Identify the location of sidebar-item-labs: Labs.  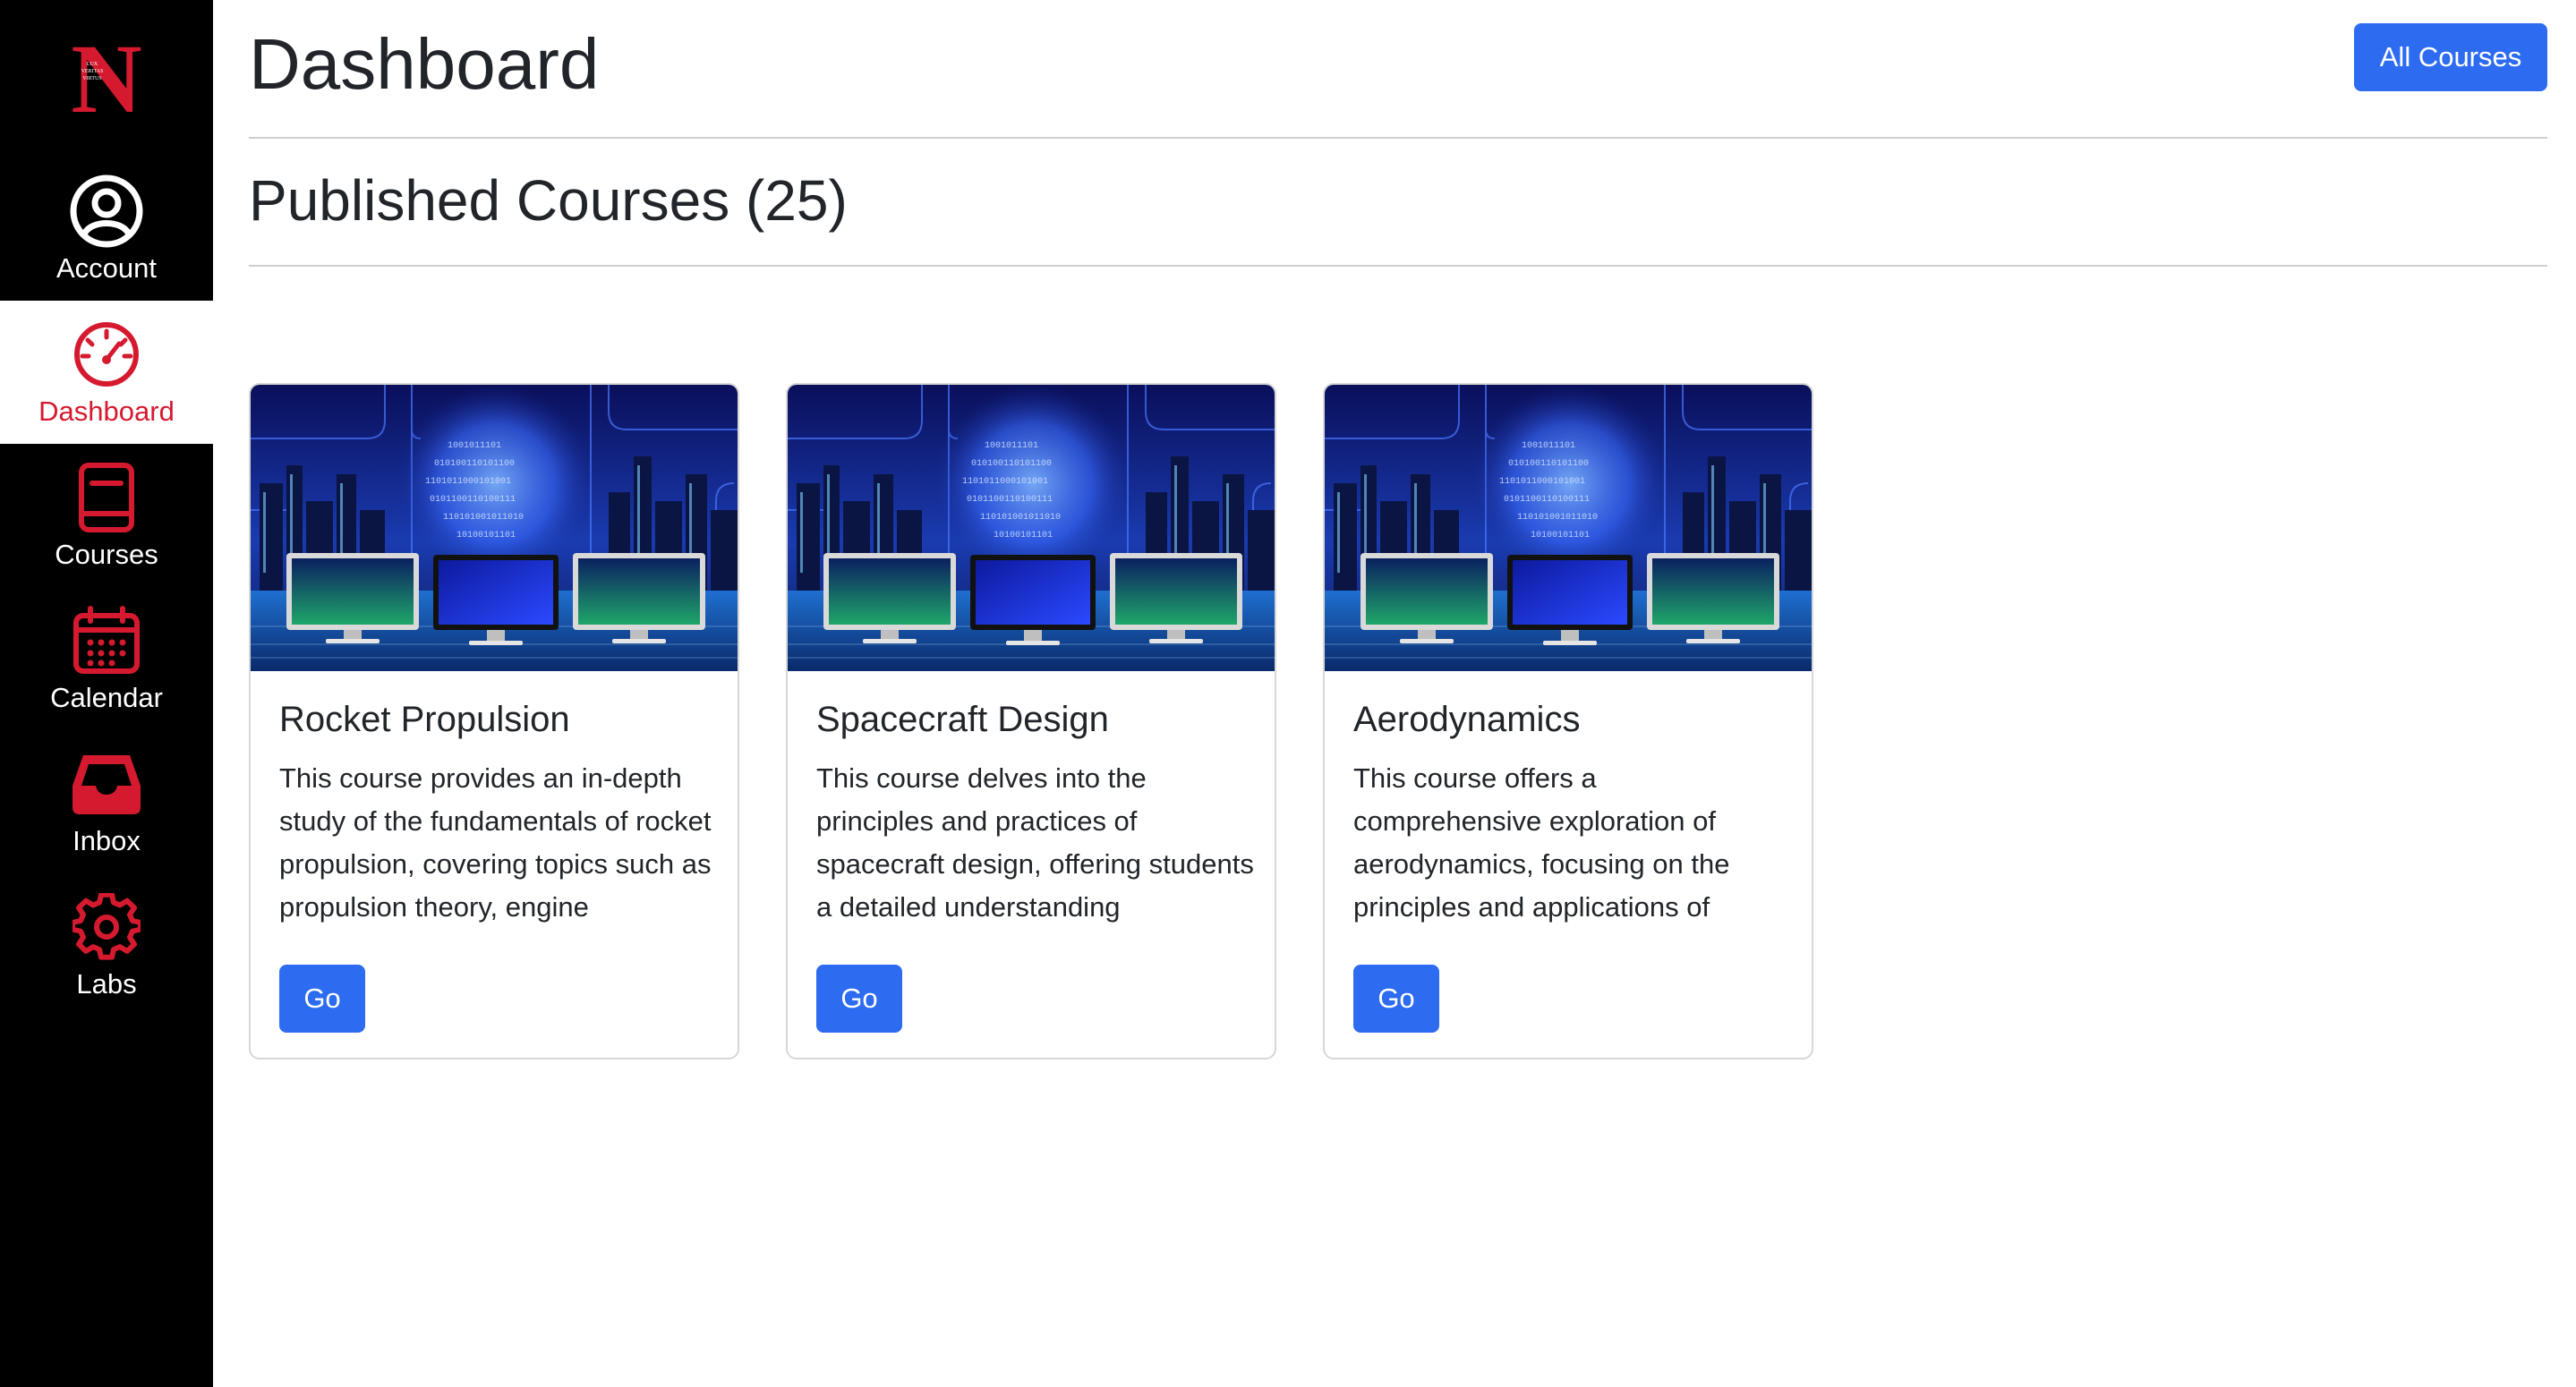
(106, 945).